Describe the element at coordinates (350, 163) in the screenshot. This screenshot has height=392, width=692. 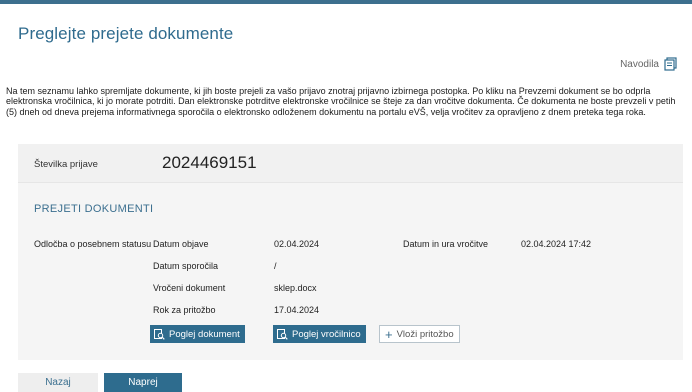
I see `application-header: Številka prijave 2024469151` at that location.